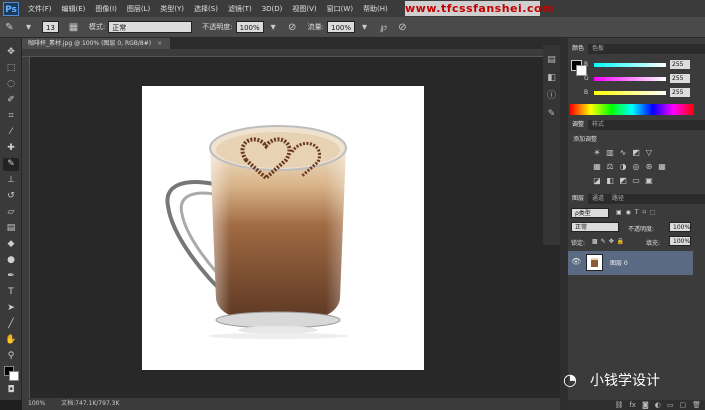 This screenshot has width=705, height=410. What do you see at coordinates (590, 213) in the screenshot?
I see `layer-filter-select: ρ类型` at bounding box center [590, 213].